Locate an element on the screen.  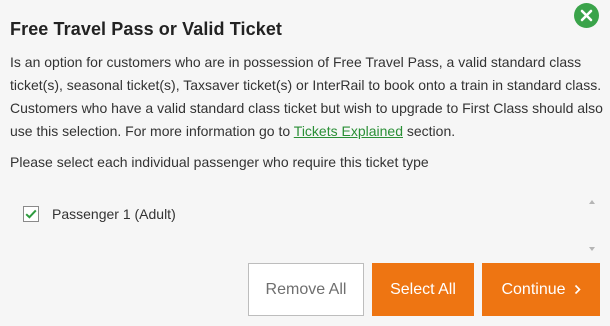
close-icon is located at coordinates (586, 15).